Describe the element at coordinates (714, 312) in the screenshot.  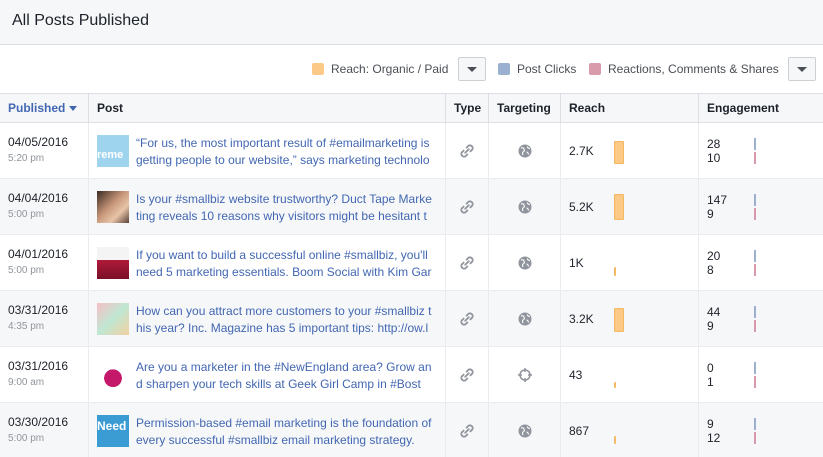
I see `post-clicks-value: 44` at that location.